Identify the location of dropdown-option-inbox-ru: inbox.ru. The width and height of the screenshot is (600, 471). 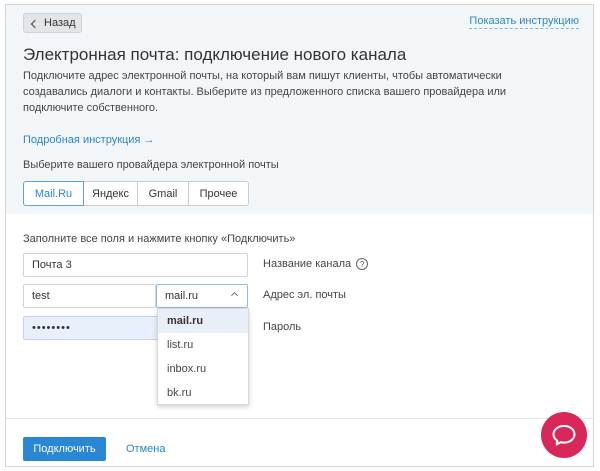
(203, 369).